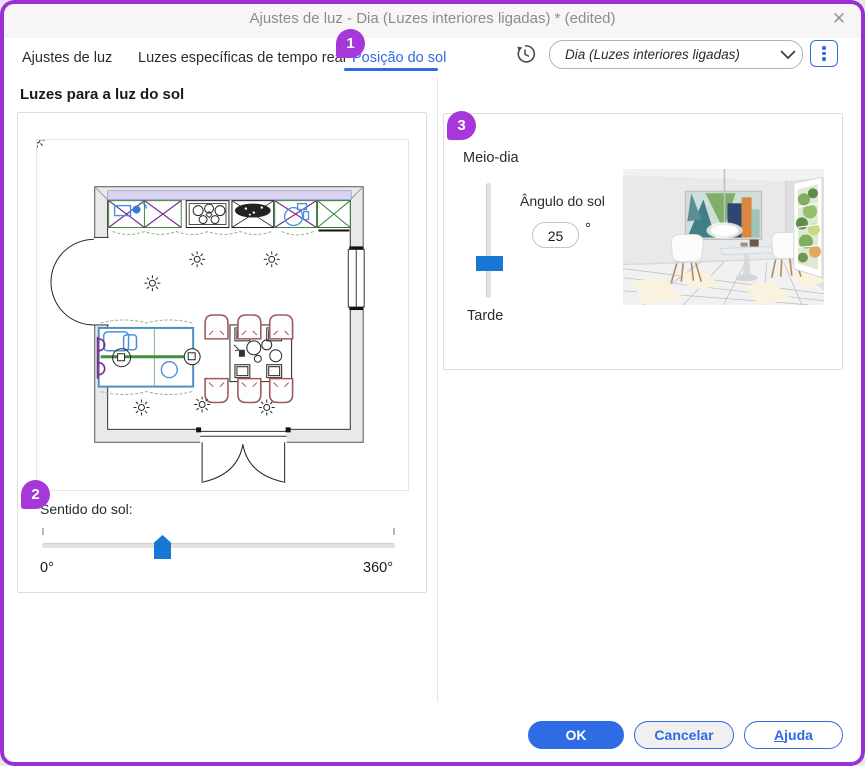  What do you see at coordinates (67, 58) in the screenshot?
I see `tab-ajustes-de-luz: Ajustes de luz` at bounding box center [67, 58].